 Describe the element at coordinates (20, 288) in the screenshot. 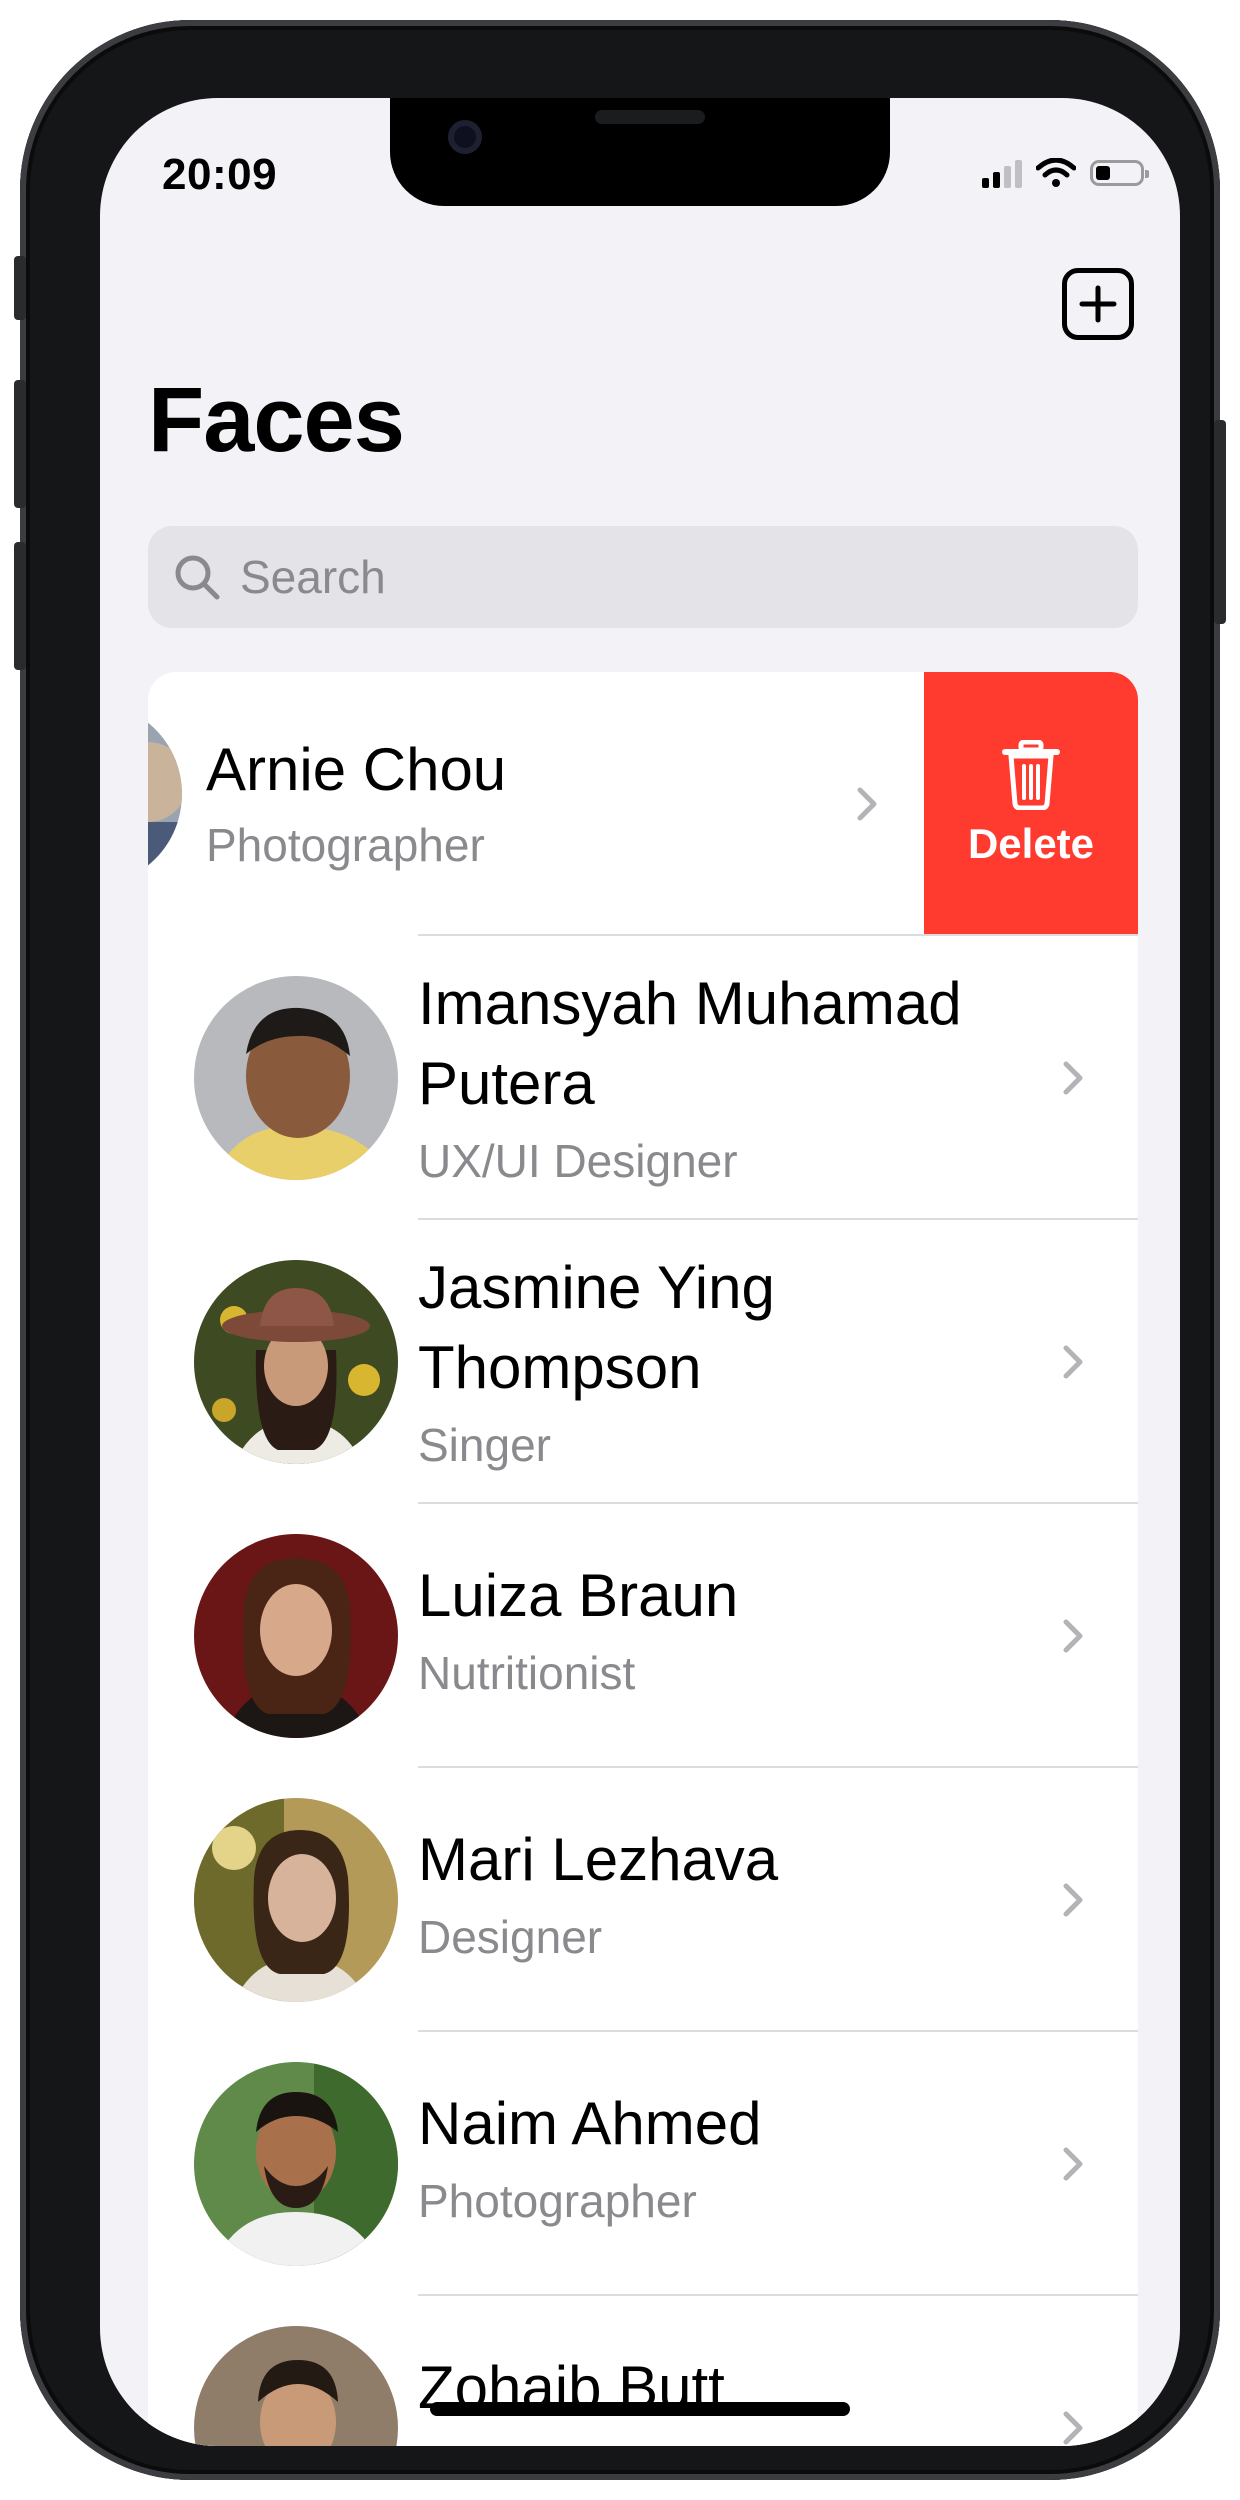

I see `mute-switch` at that location.